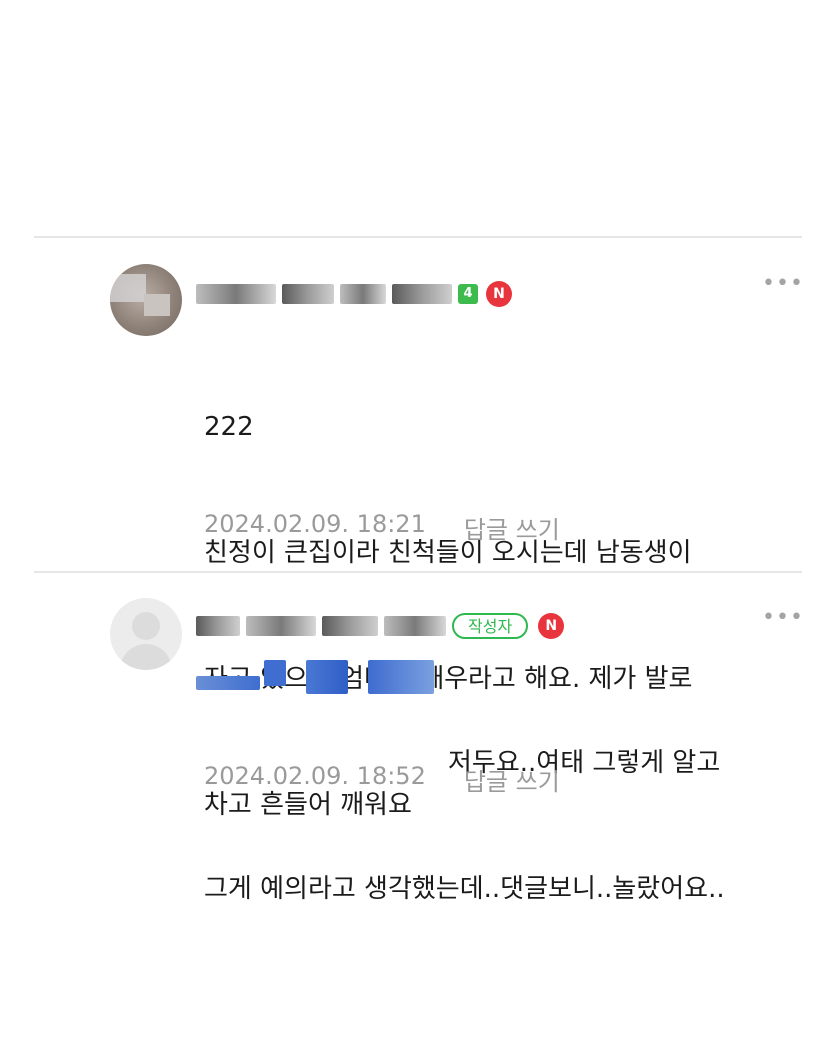 This screenshot has height=1044, width=835. Describe the element at coordinates (380, 626) in the screenshot. I see `author-row: 작성자 N` at that location.